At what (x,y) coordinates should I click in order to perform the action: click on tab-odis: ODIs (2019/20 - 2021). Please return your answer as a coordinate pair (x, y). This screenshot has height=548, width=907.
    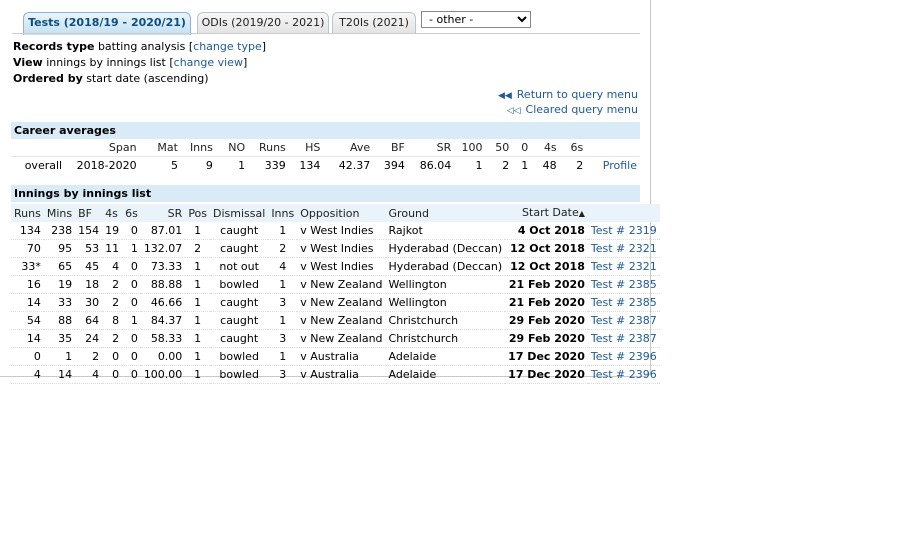
    Looking at the image, I should click on (263, 22).